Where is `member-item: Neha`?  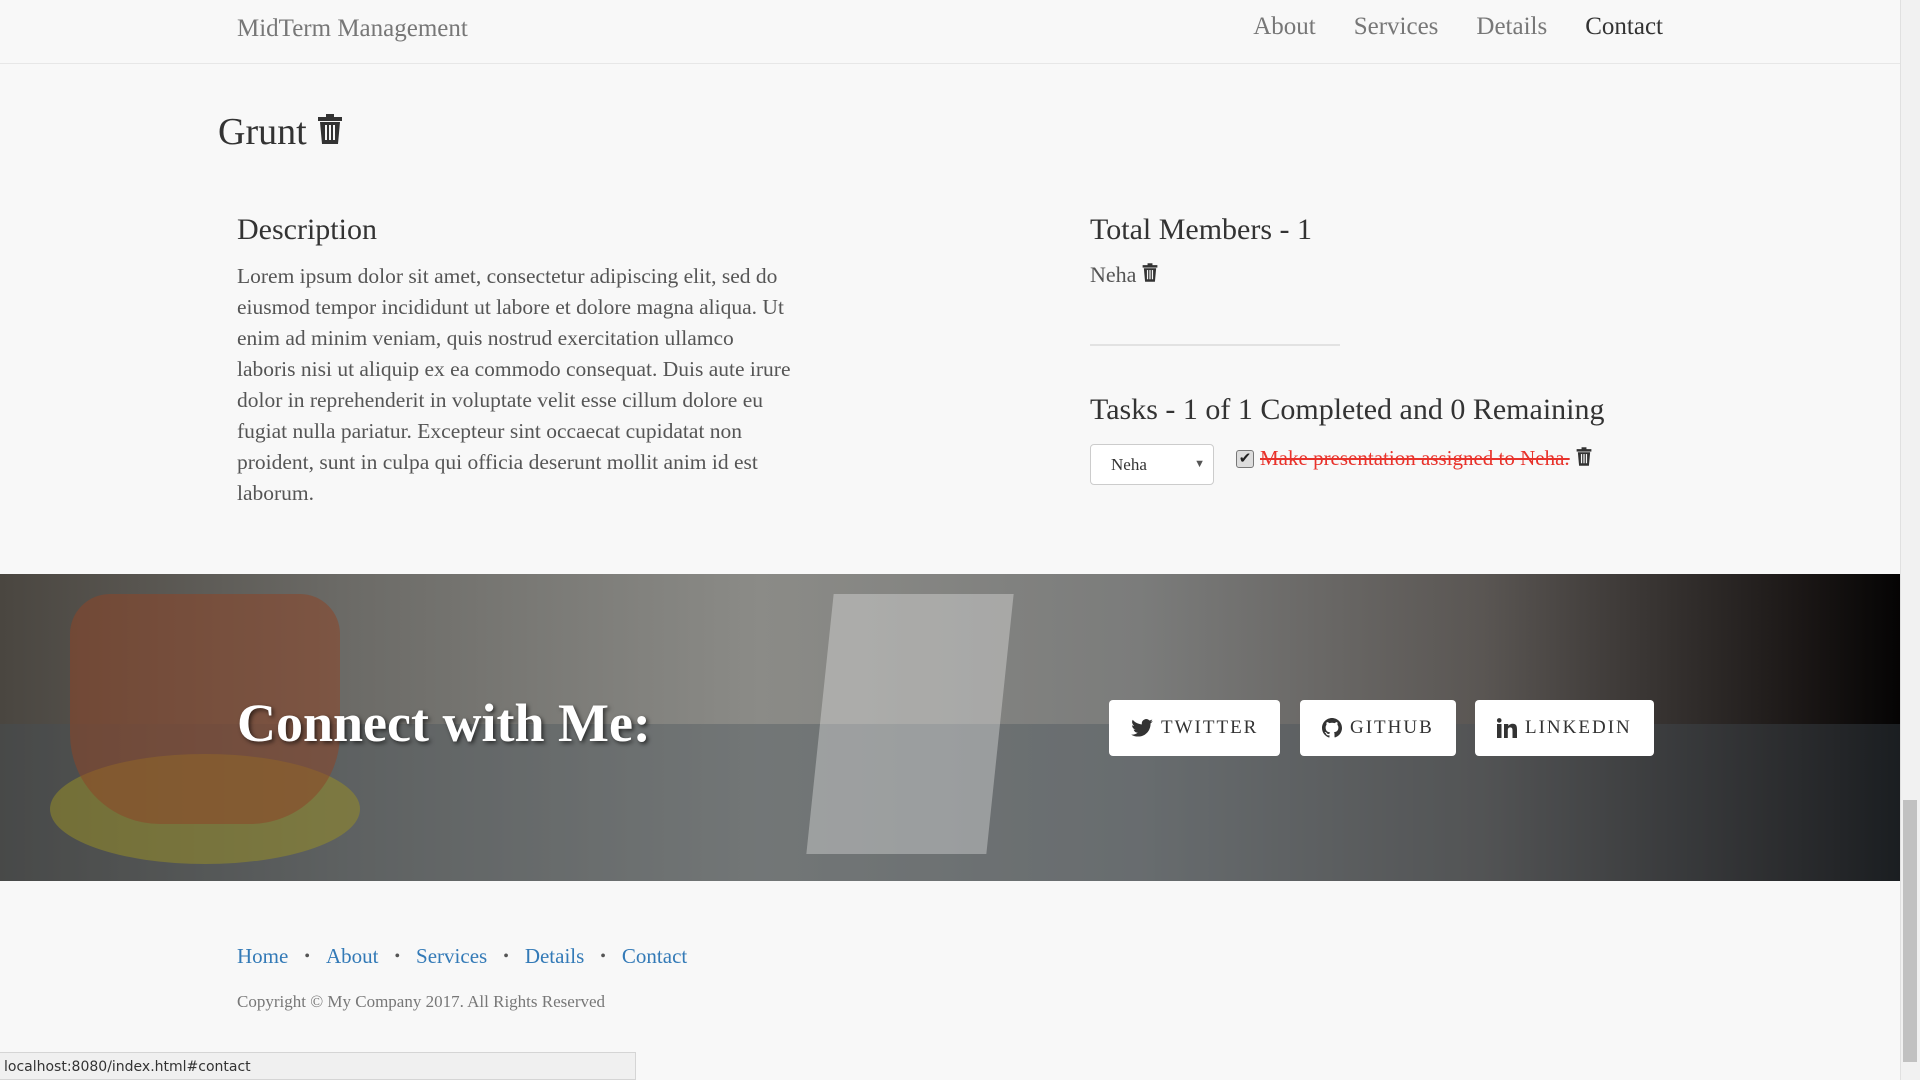 member-item: Neha is located at coordinates (1124, 275).